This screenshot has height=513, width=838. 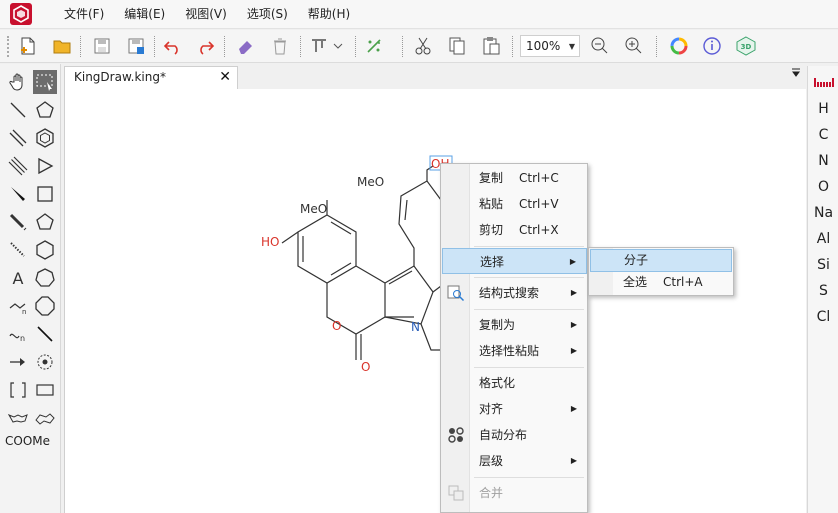 I want to click on color-wheel-icon, so click(x=679, y=46).